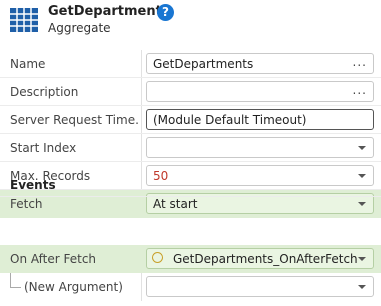 The width and height of the screenshot is (381, 306). I want to click on property-label: Description, so click(44, 92).